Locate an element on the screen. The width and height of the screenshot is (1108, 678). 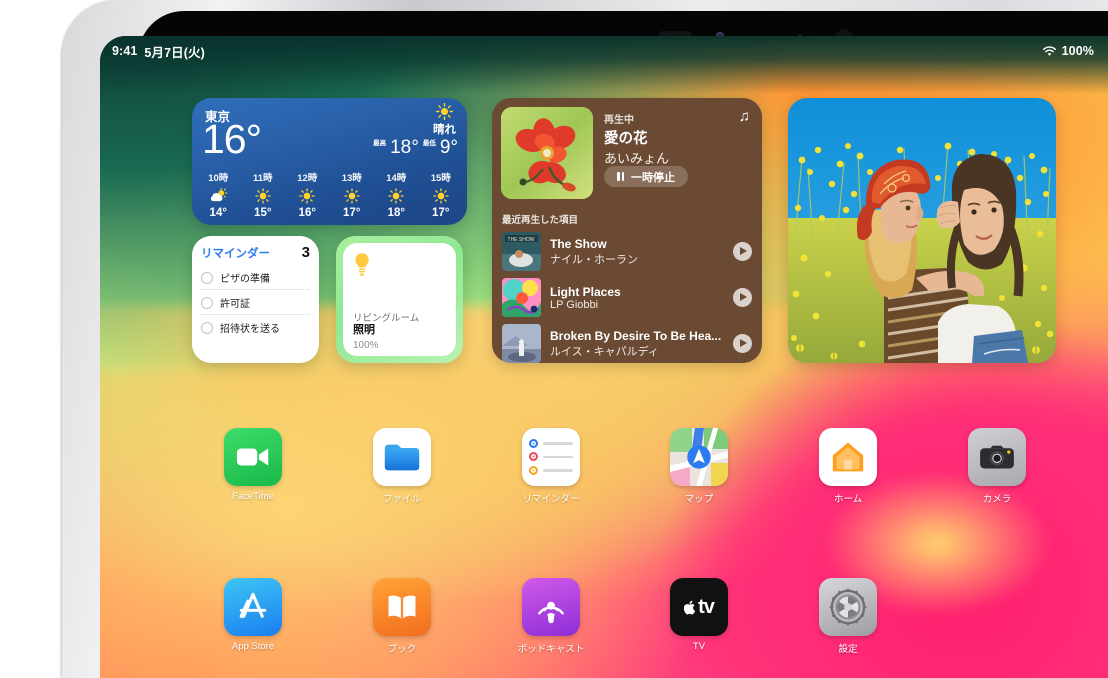
weather-hour-time: 10時 is located at coordinates (218, 178).